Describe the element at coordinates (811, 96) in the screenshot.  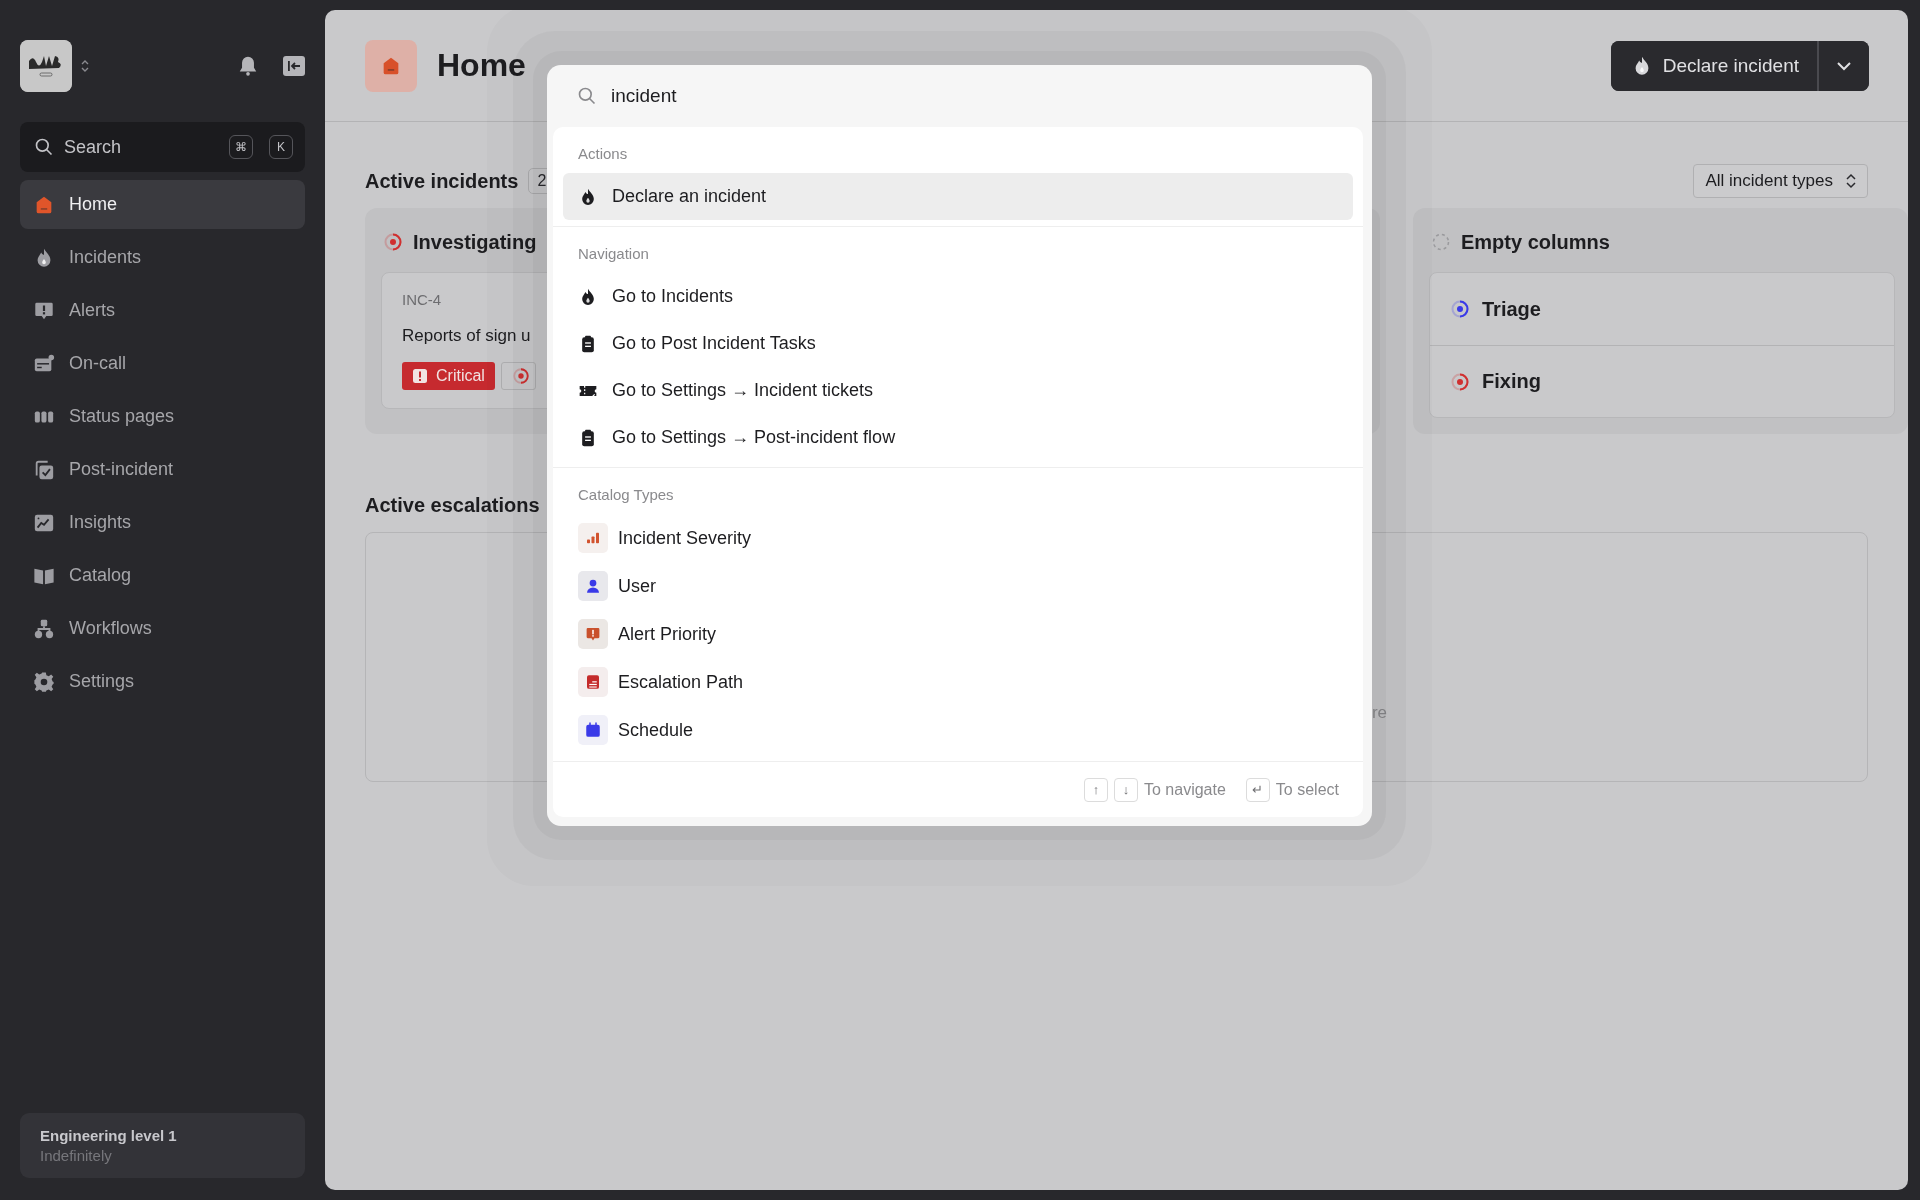
I see `command-search-field: incident` at that location.